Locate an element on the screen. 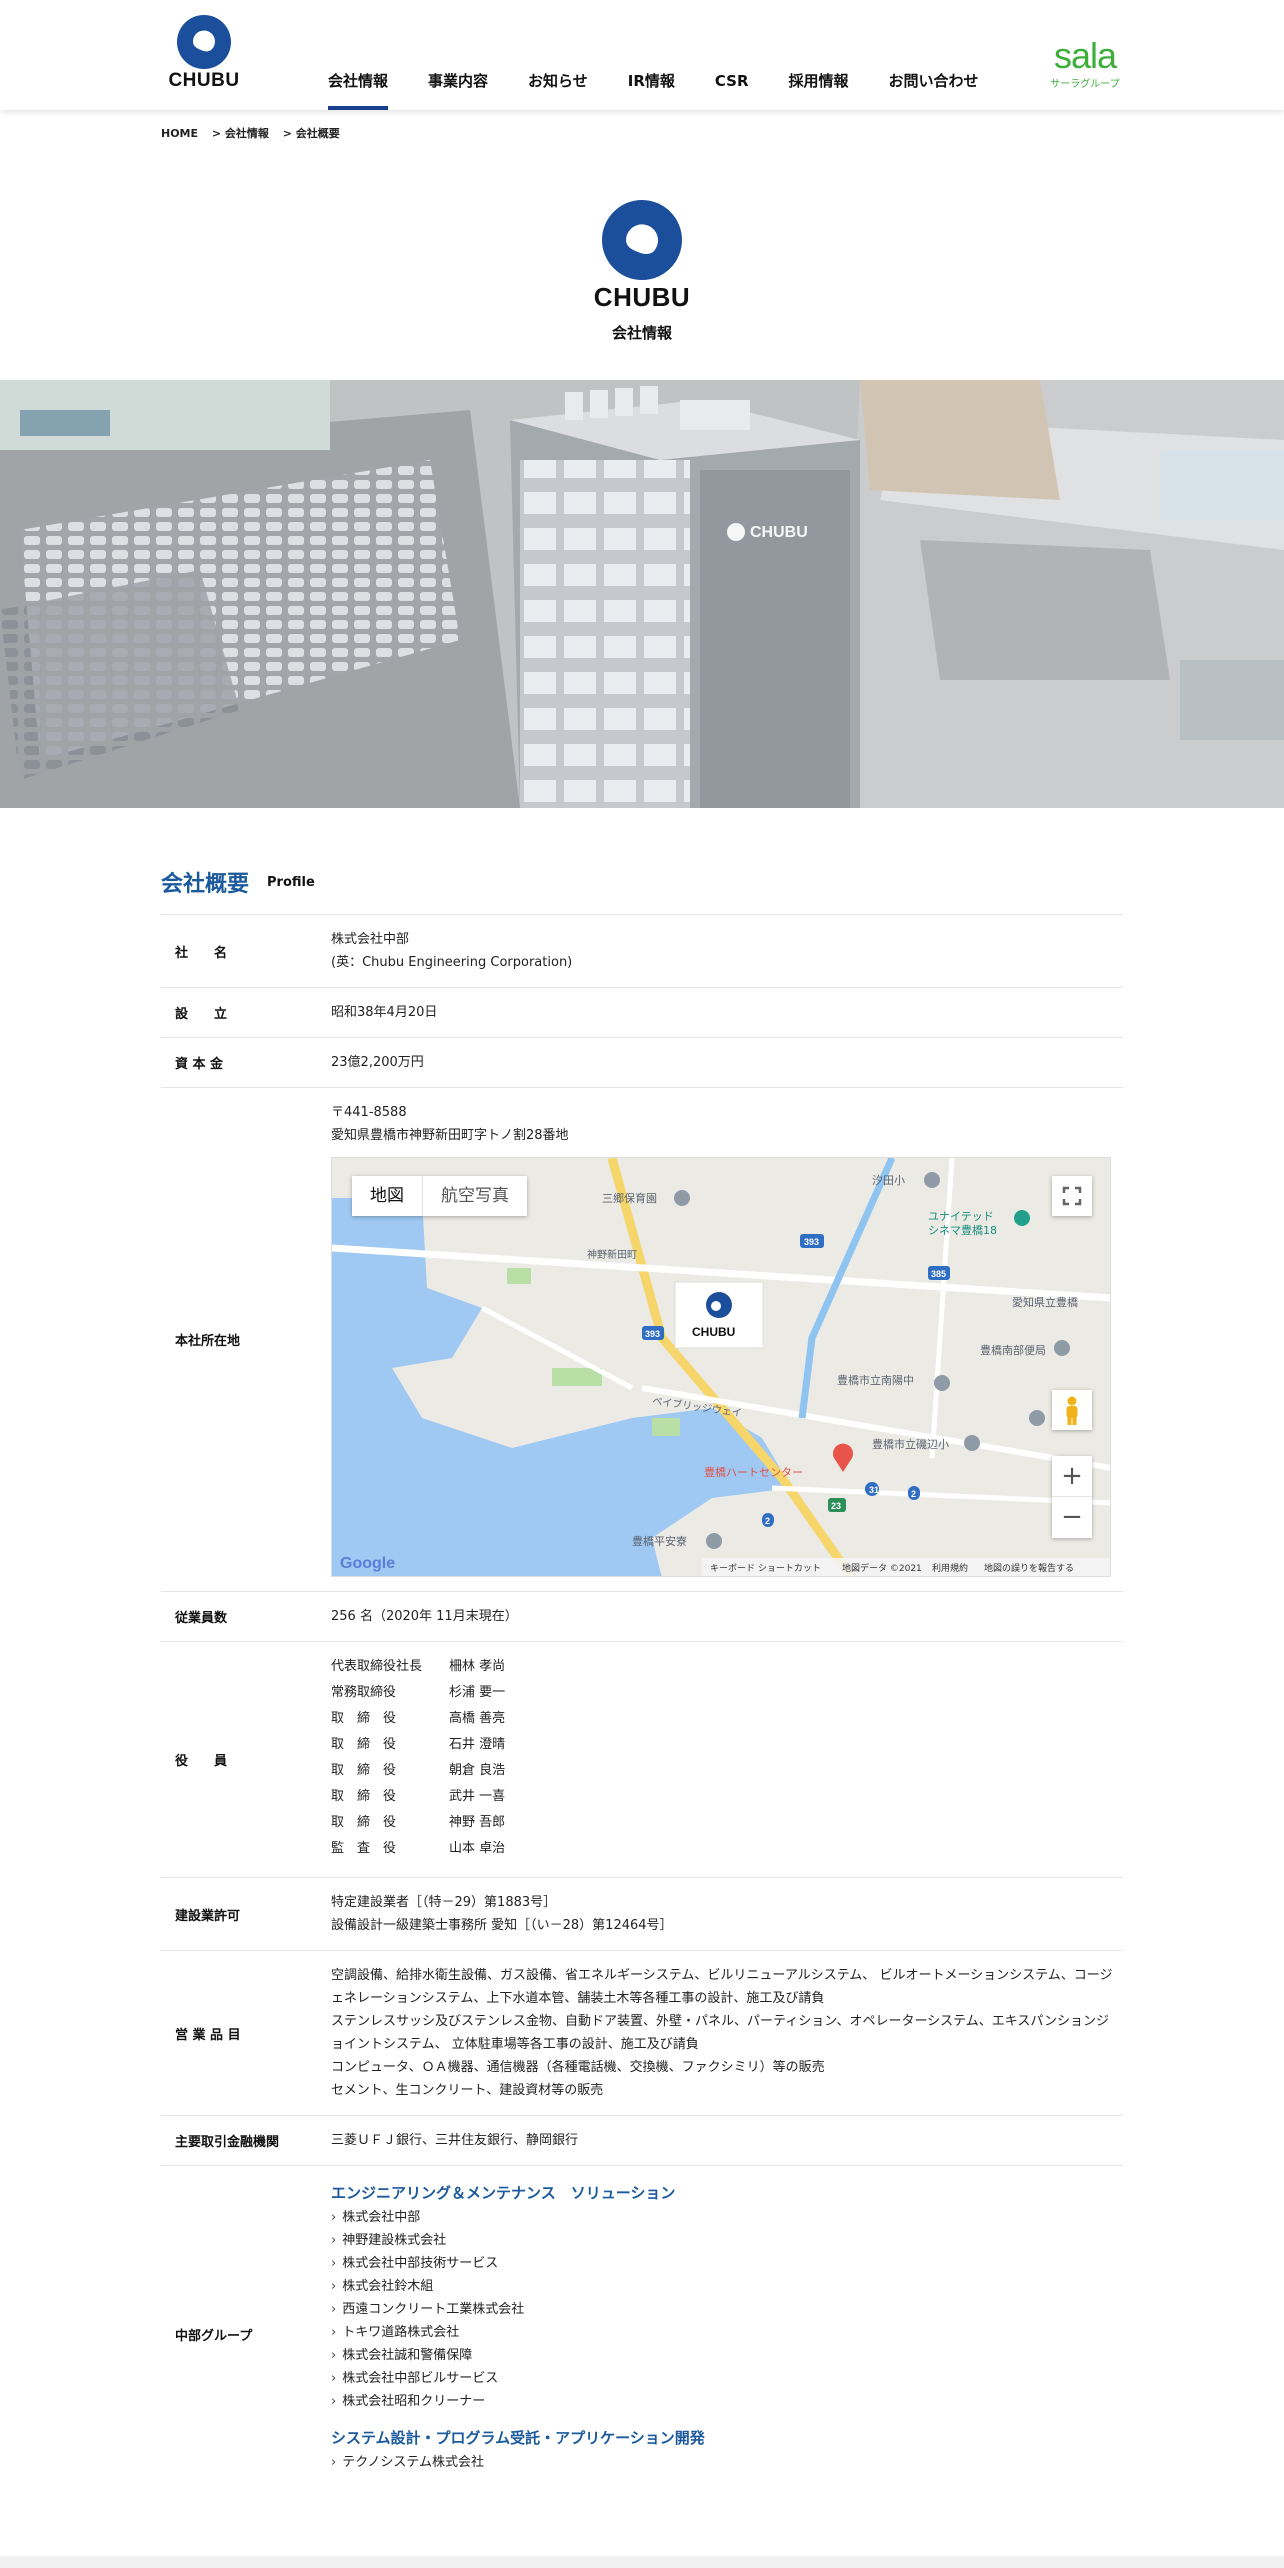 The image size is (1284, 2568). group-heading-systems: システム設計・プログラム受託・アプリケーション開発 is located at coordinates (518, 2438).